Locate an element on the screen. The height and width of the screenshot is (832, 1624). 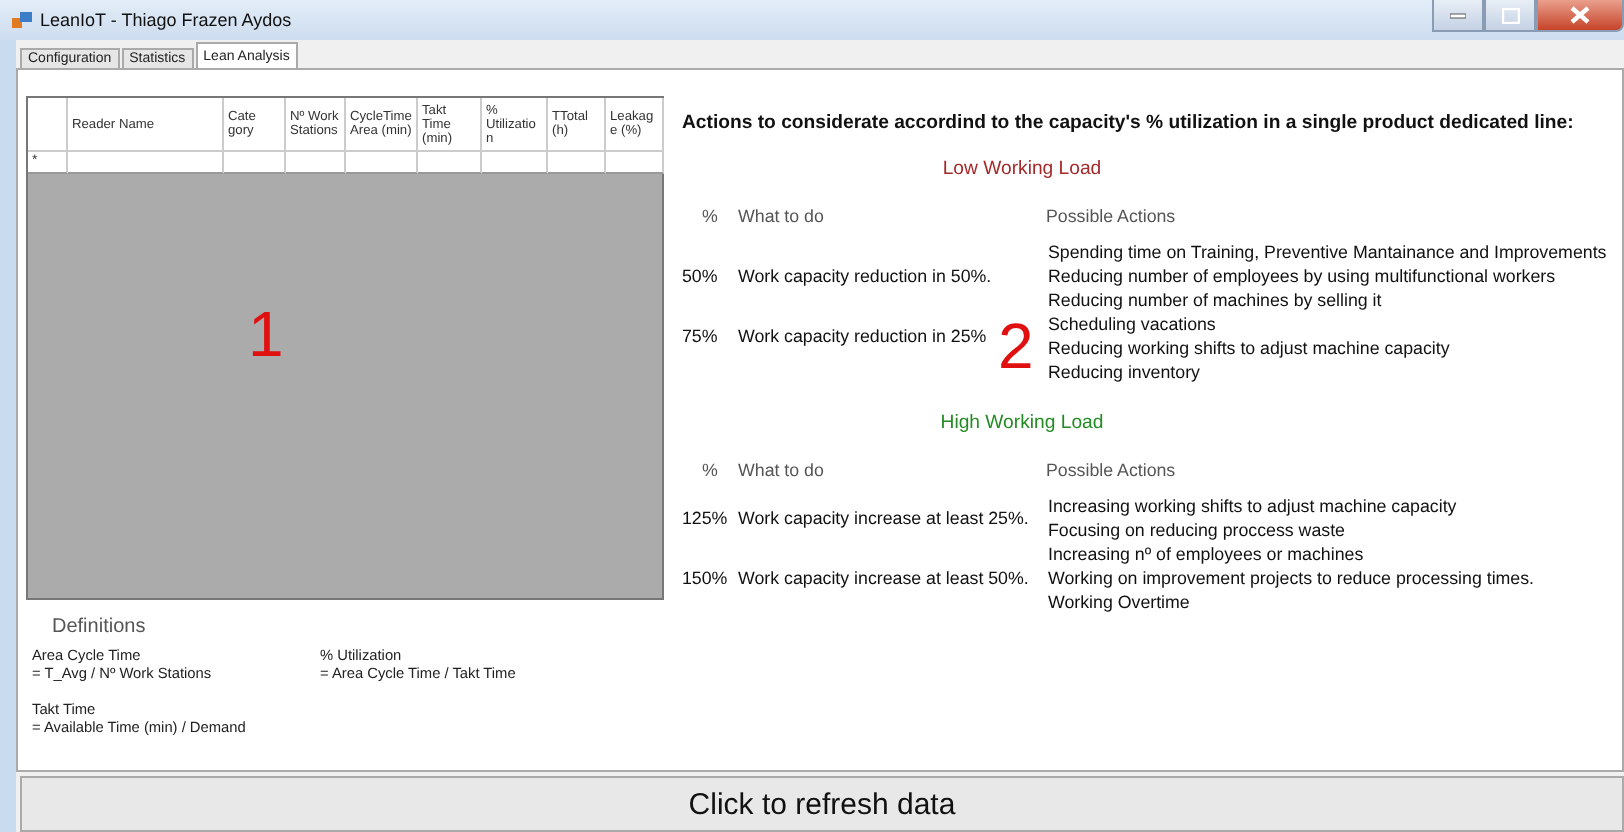
refresh-button: Click to refresh data is located at coordinates (822, 804).